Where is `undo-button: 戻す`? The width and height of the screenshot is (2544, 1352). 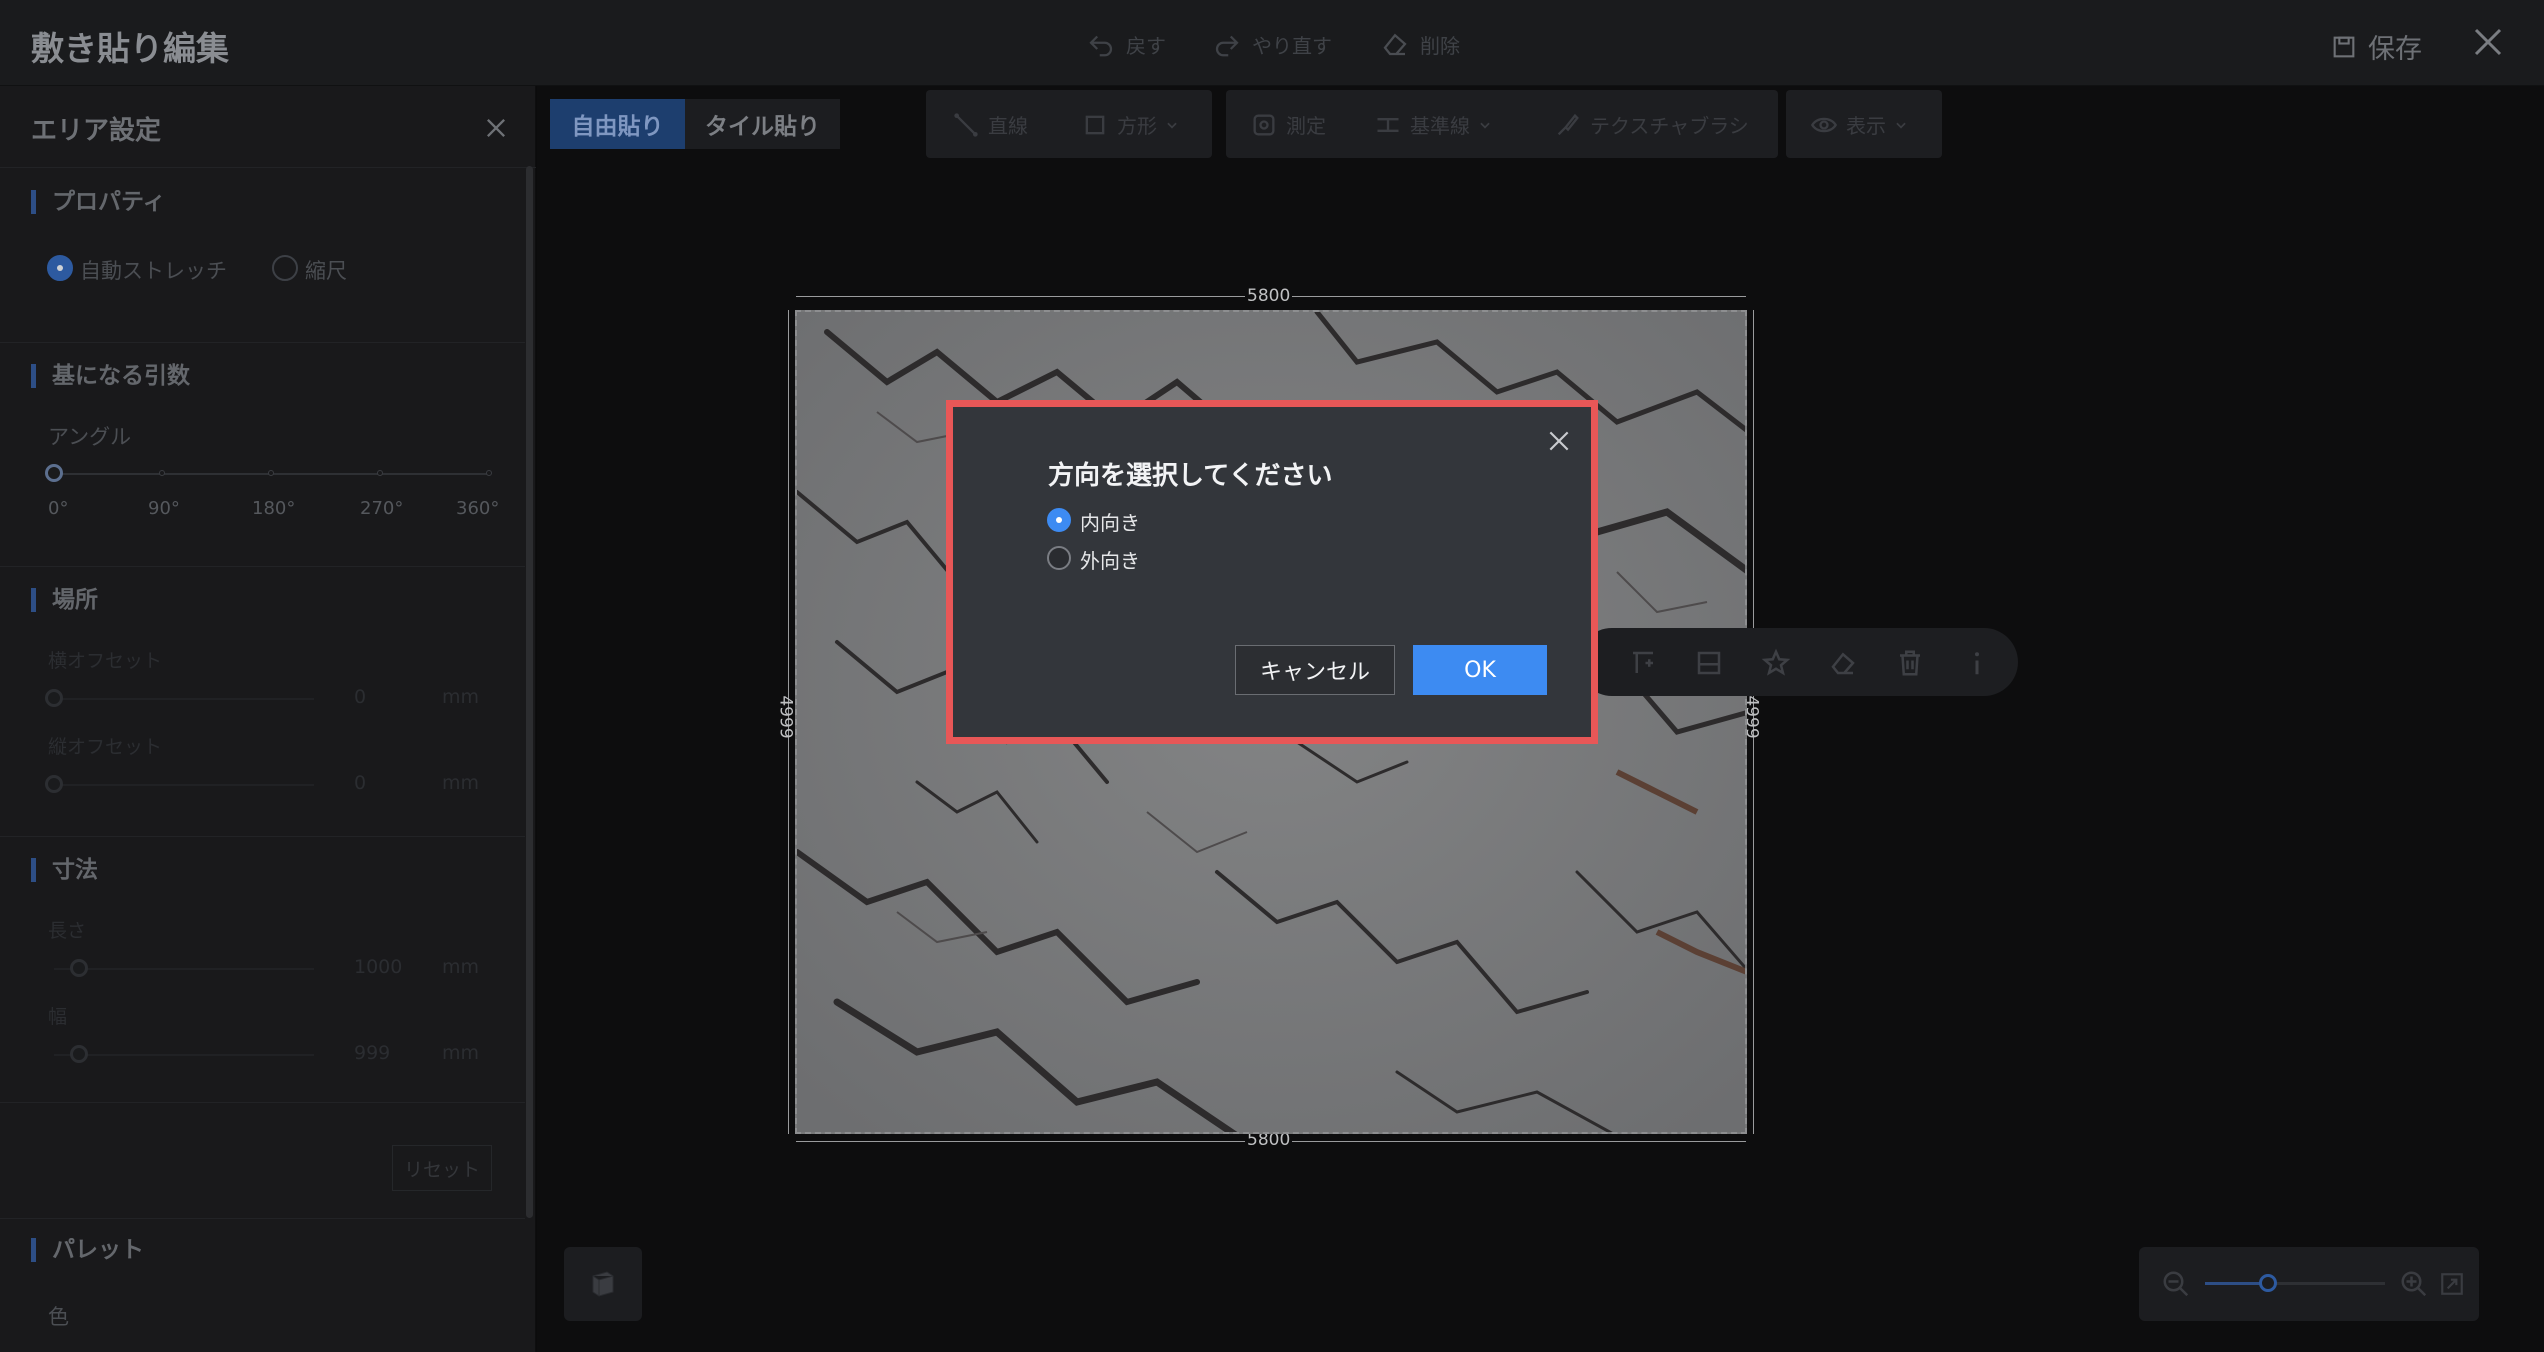
undo-button: 戻す is located at coordinates (1126, 44).